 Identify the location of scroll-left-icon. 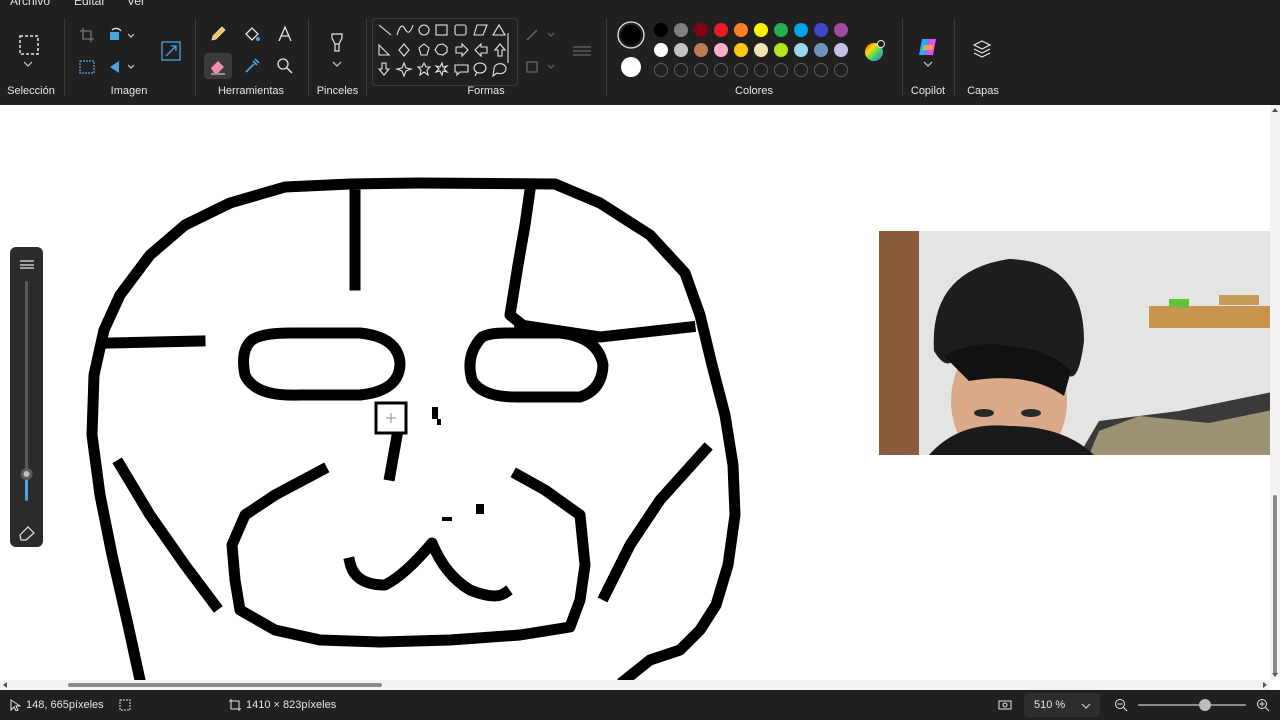
(5, 685).